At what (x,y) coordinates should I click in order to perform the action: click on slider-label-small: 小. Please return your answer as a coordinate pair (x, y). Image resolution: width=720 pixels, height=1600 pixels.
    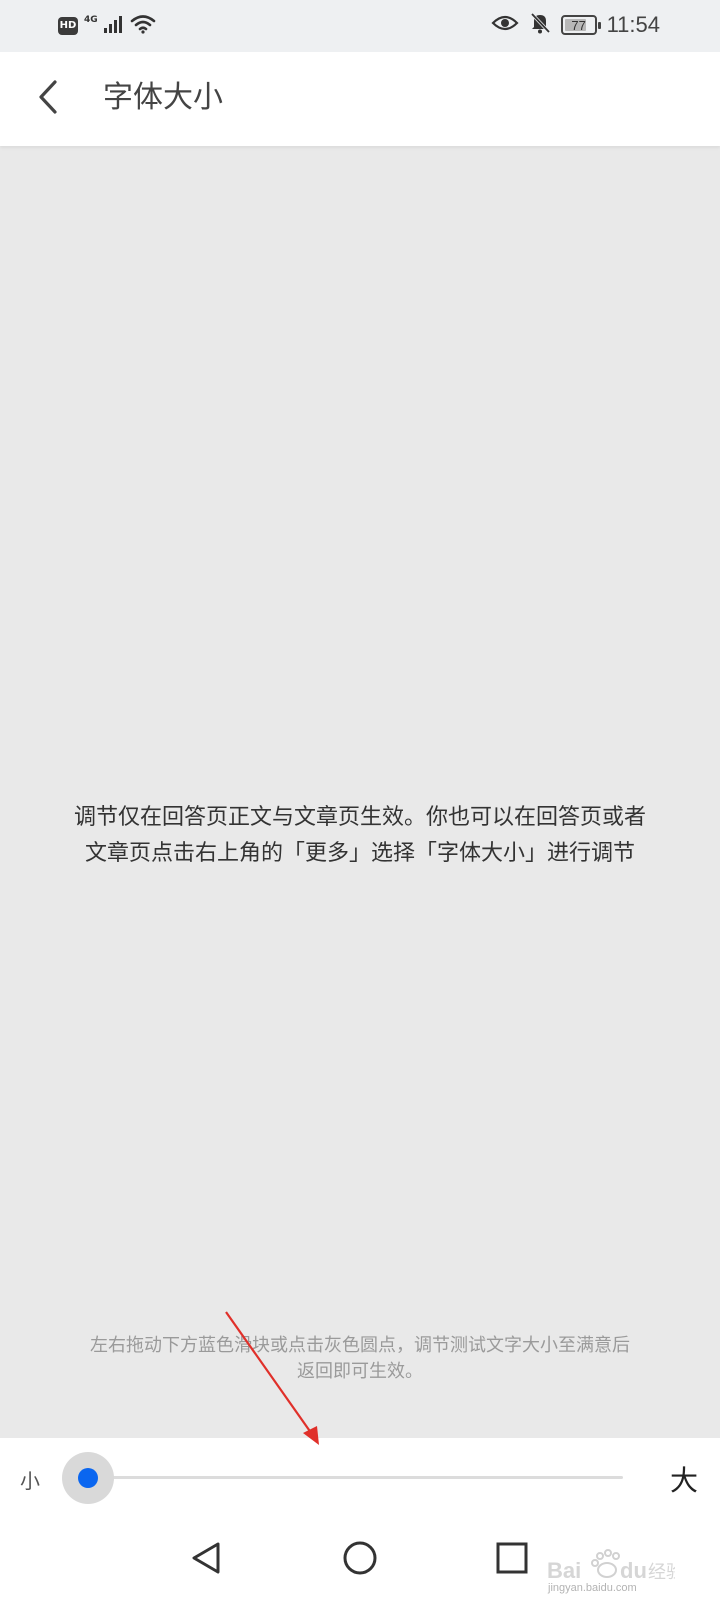
    Looking at the image, I should click on (30, 1481).